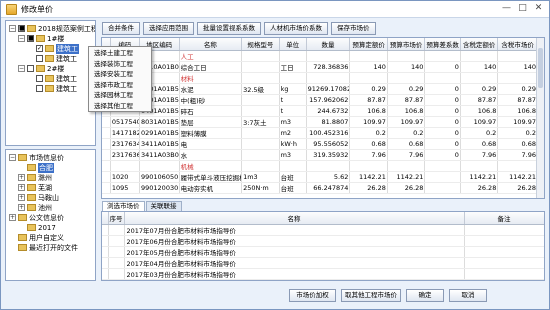 This screenshot has height=310, width=550. I want to click on tree-node: − ■ 2018规范案例工程, so click(52, 28).